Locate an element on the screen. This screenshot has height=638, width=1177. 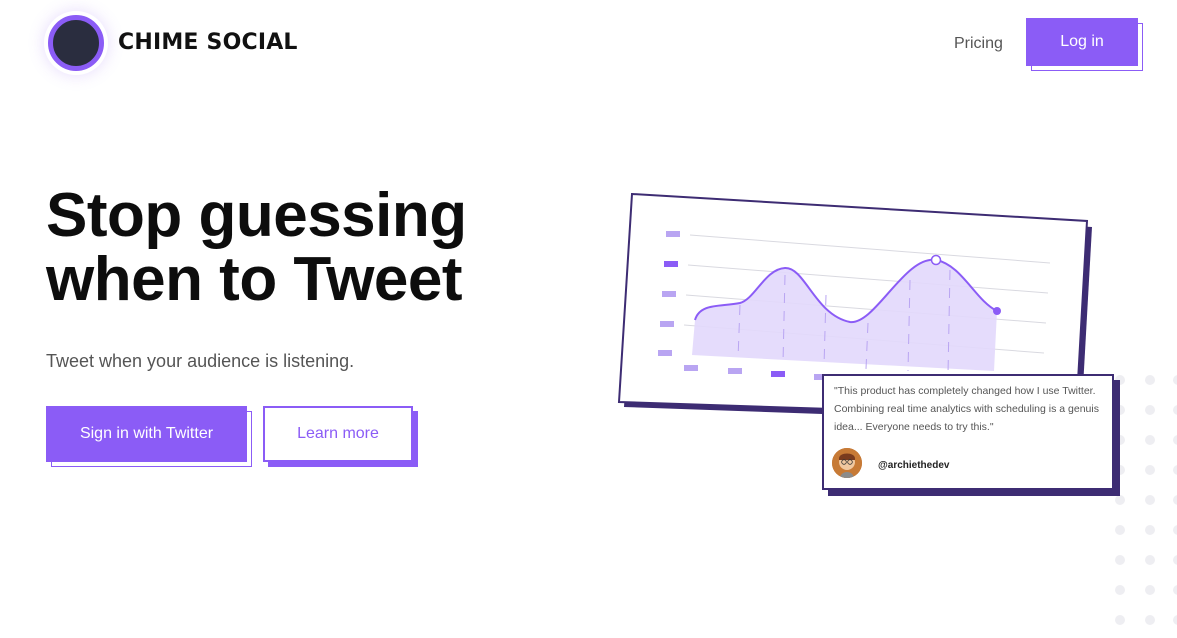
chart-end-point is located at coordinates (997, 311).